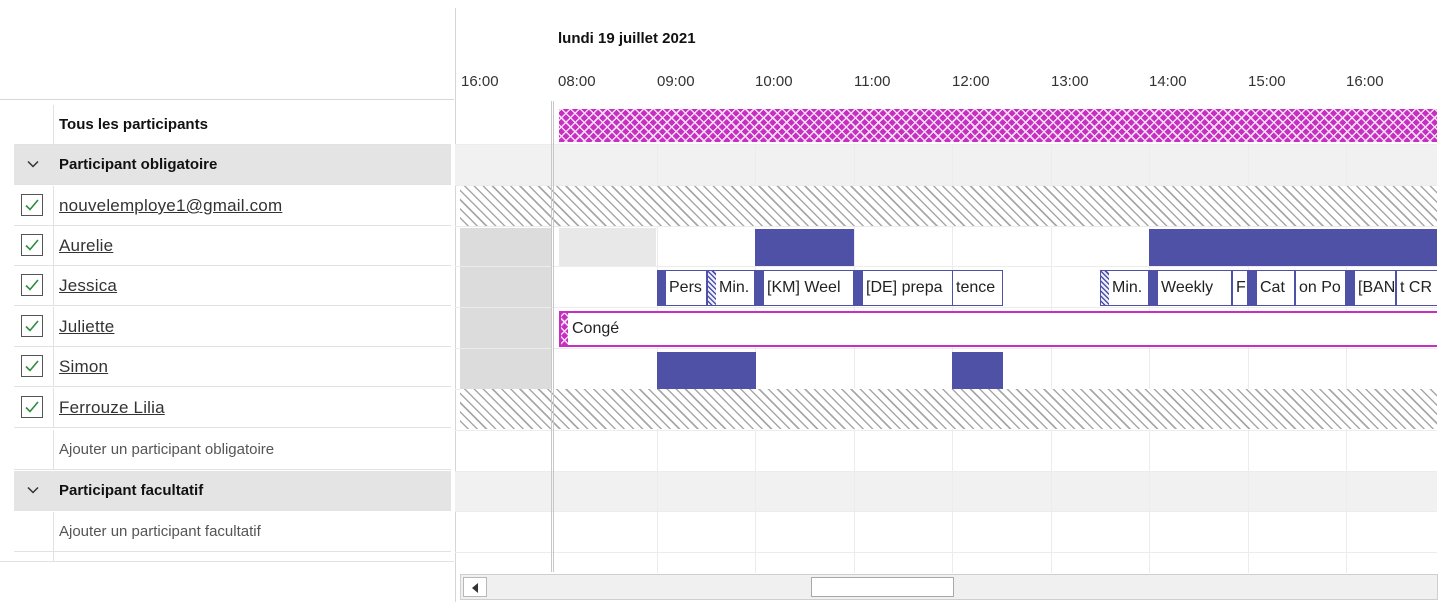 The image size is (1448, 602). I want to click on all-participants-label: Tous les participants, so click(133, 124).